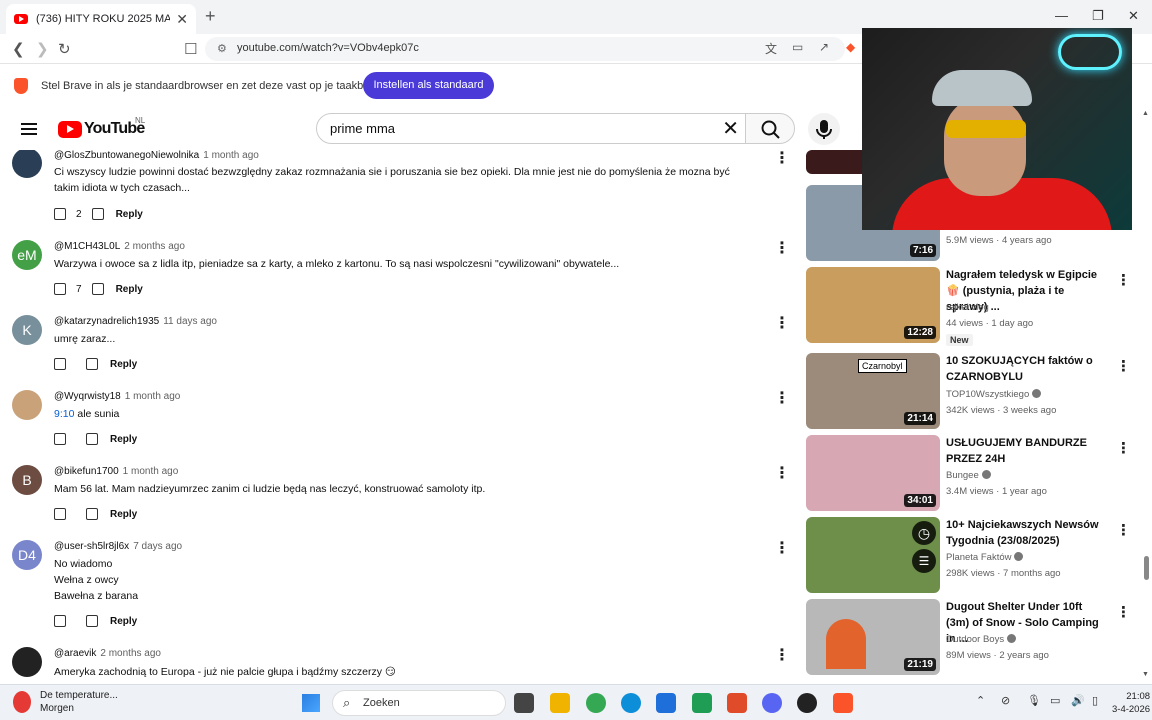 The image size is (1152, 720). What do you see at coordinates (873, 555) in the screenshot?
I see `video-thumbnail: ◷ ☰` at bounding box center [873, 555].